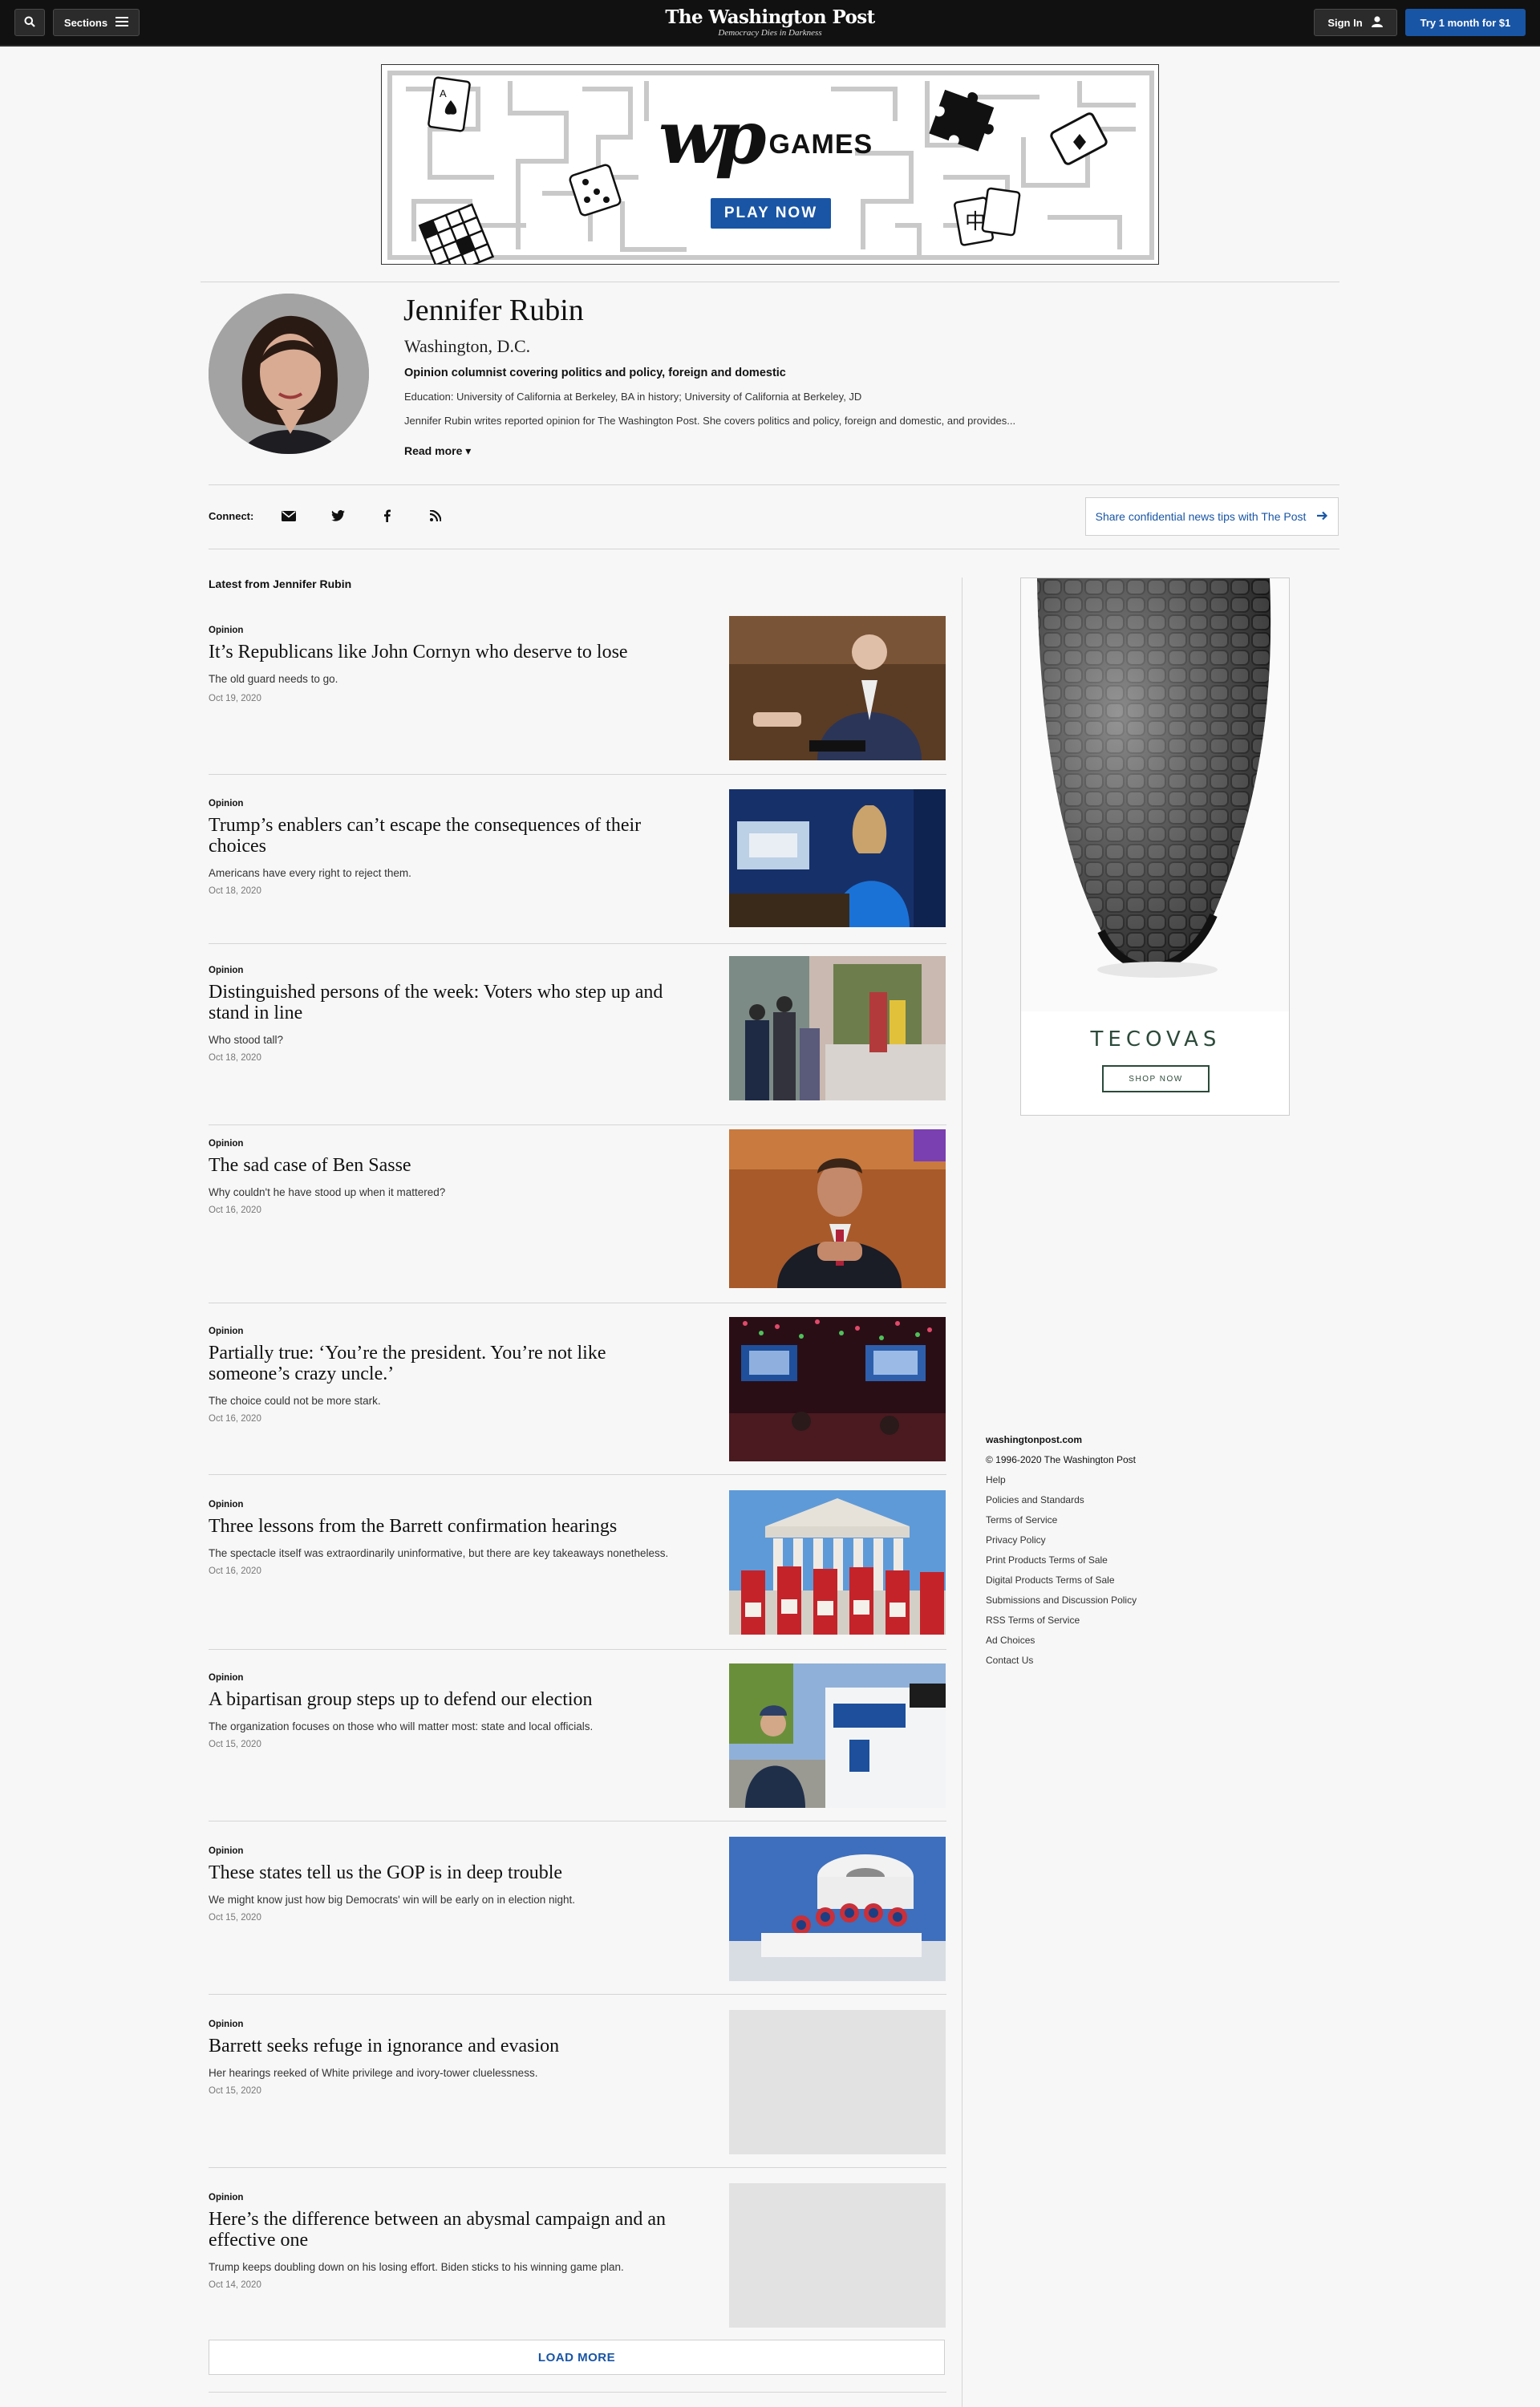 The image size is (1540, 2407). I want to click on dice-icon, so click(595, 190).